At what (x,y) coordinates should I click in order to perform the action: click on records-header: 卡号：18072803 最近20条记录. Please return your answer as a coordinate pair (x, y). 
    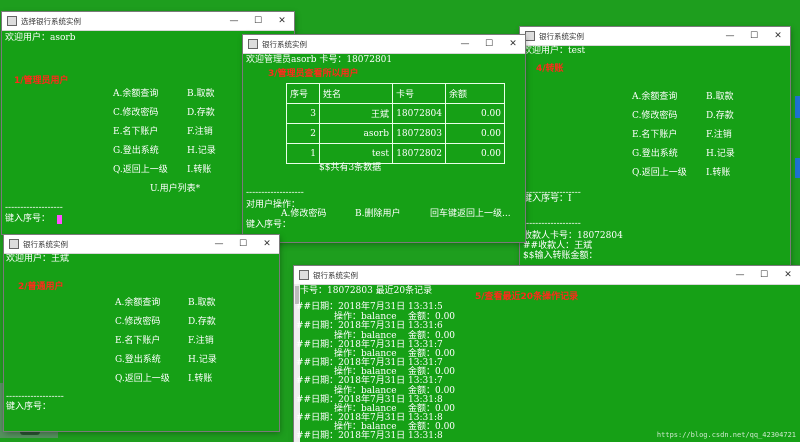
    Looking at the image, I should click on (366, 291).